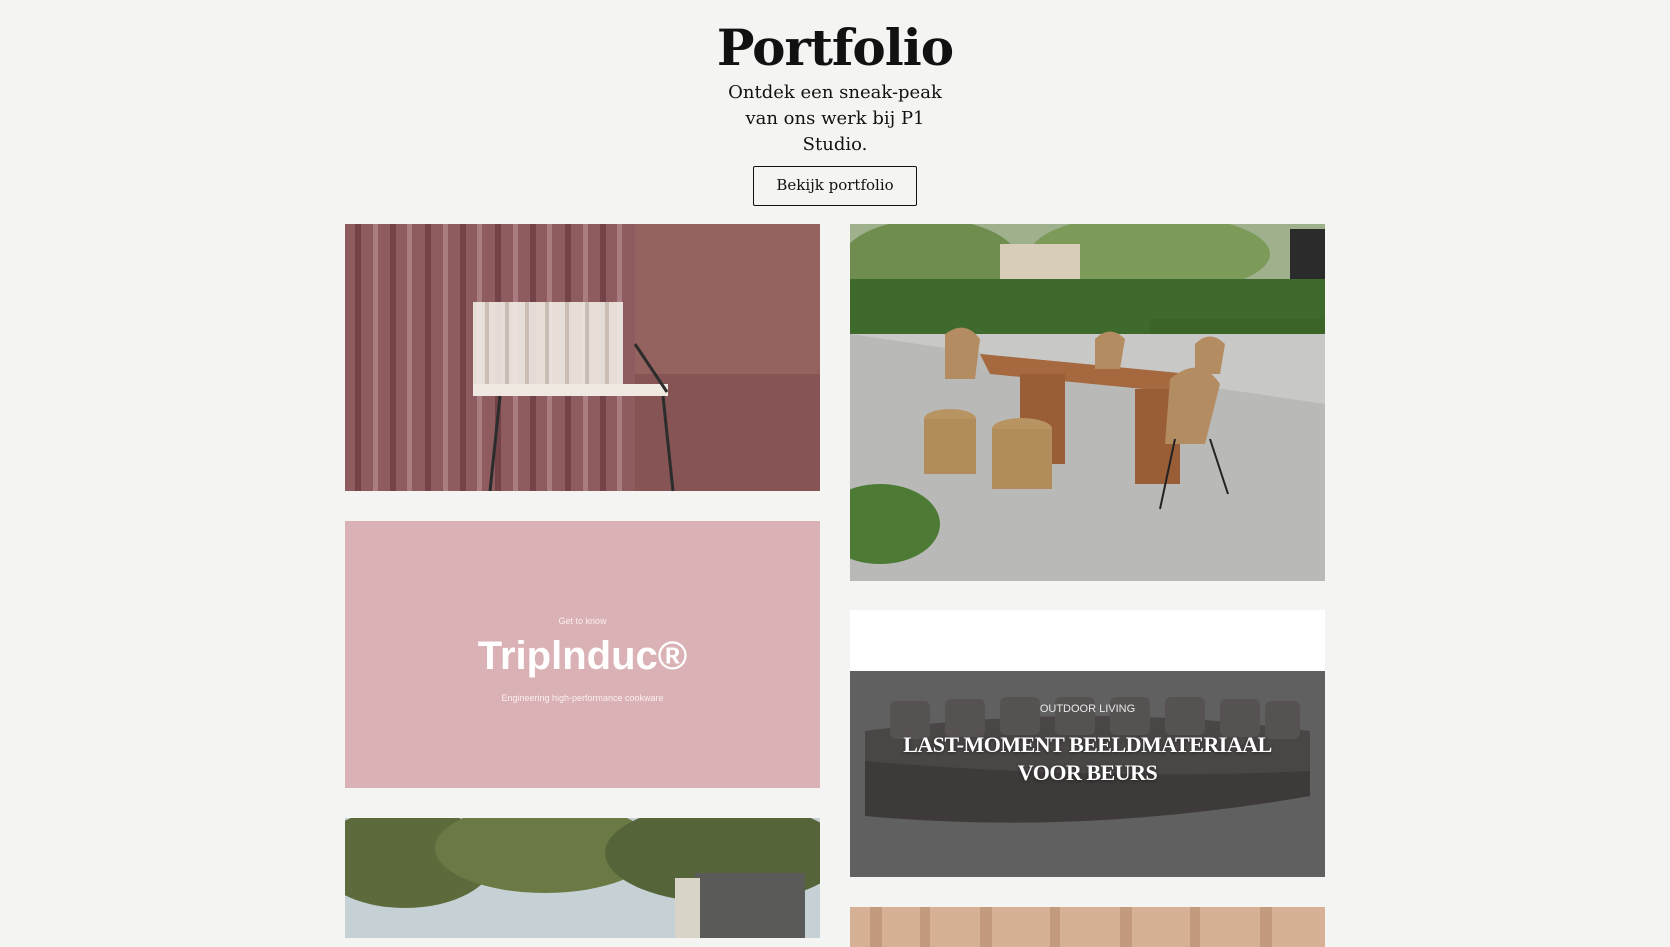 The width and height of the screenshot is (1670, 947). I want to click on card-tagline: Engineering high-performance cookware, so click(582, 698).